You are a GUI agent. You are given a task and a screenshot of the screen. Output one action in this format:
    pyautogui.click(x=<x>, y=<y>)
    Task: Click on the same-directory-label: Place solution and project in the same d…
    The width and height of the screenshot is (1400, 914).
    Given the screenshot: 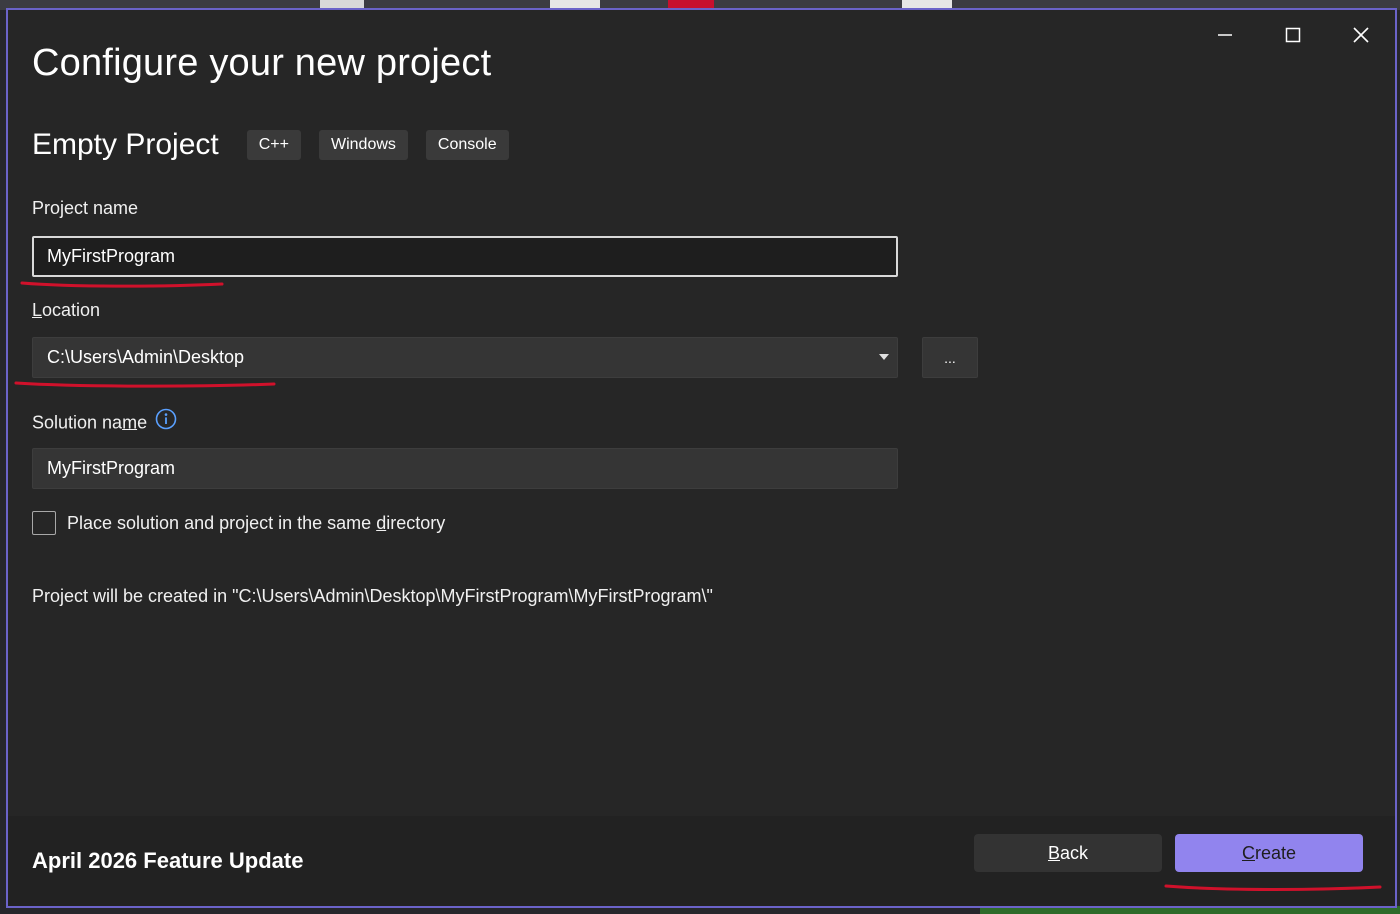 What is the action you would take?
    pyautogui.click(x=256, y=523)
    